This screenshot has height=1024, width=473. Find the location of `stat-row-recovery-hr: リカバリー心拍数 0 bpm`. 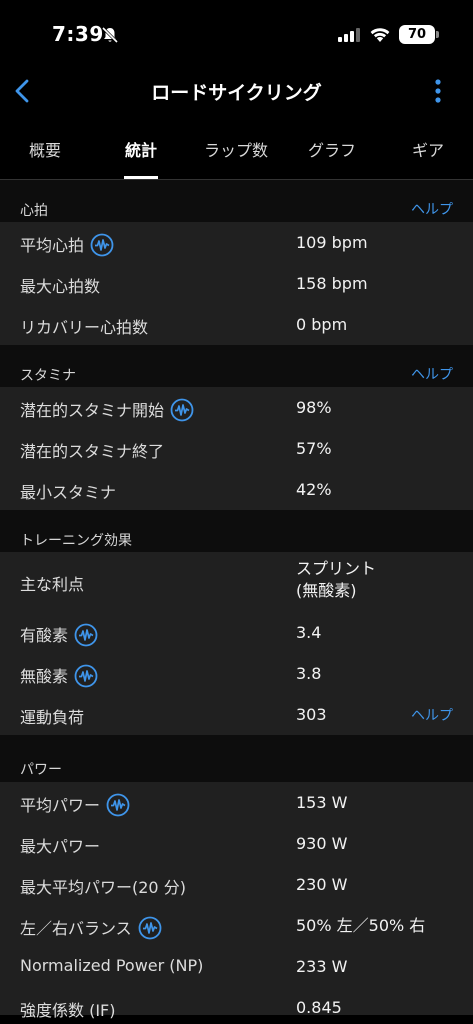

stat-row-recovery-hr: リカバリー心拍数 0 bpm is located at coordinates (236, 324).